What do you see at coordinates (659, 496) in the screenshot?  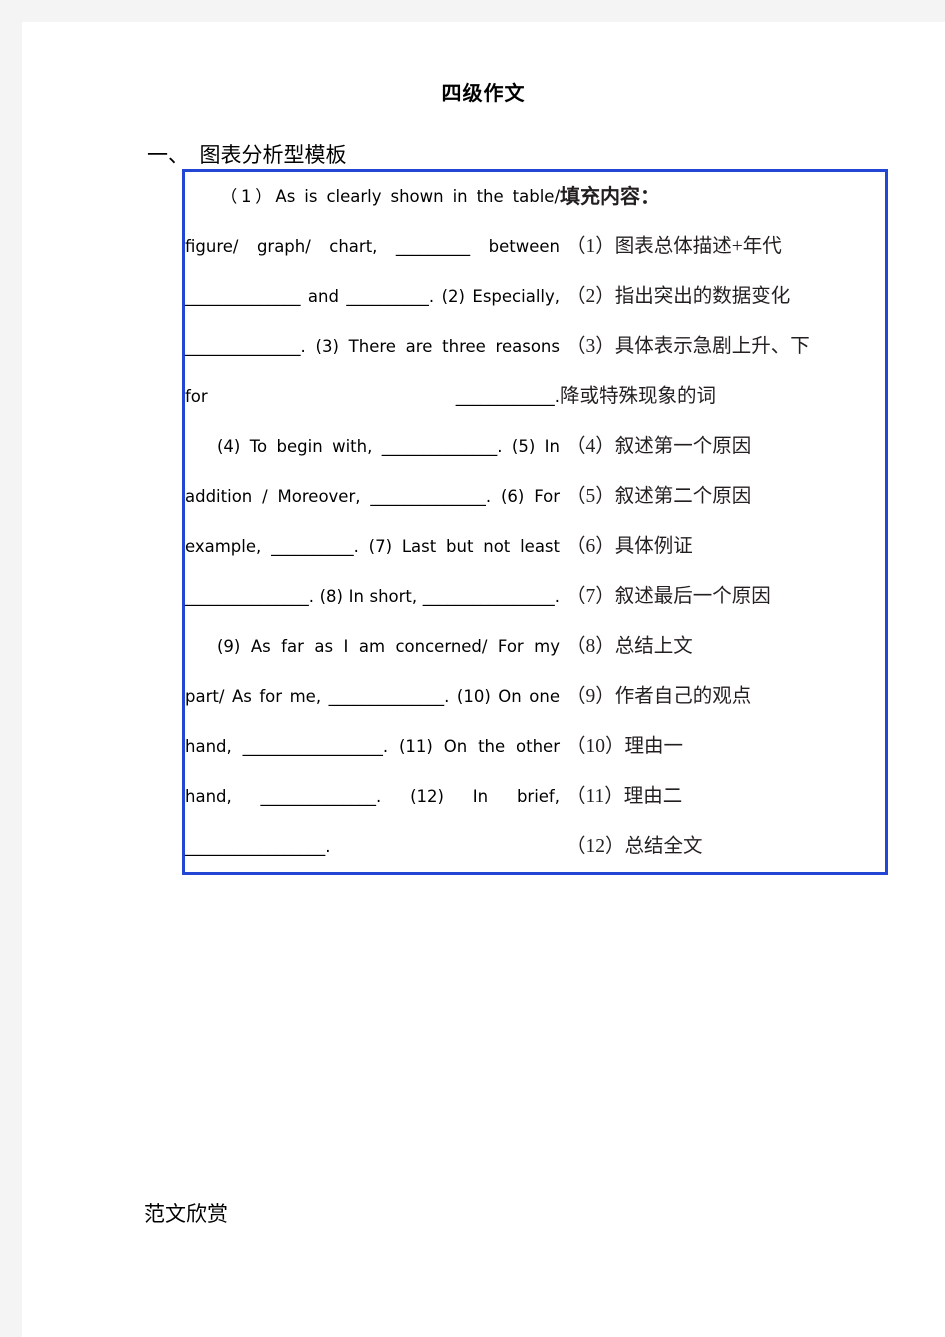 I see `chinese-note-item-5: （5）叙述第二个原因` at bounding box center [659, 496].